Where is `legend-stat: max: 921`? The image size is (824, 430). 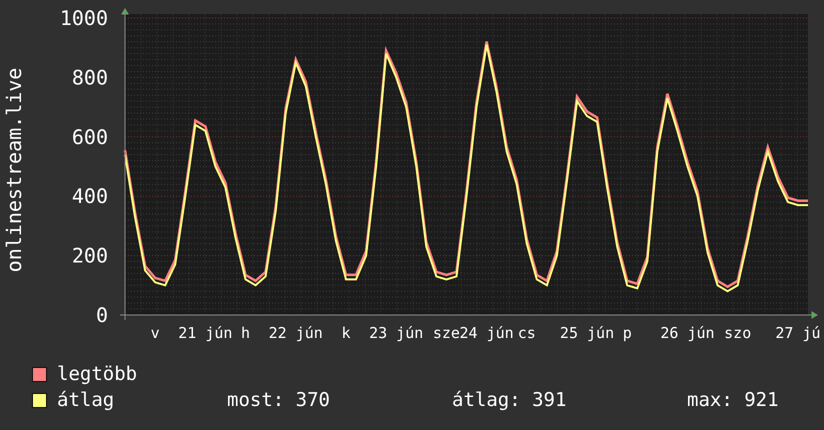
legend-stat: max: 921 is located at coordinates (733, 400).